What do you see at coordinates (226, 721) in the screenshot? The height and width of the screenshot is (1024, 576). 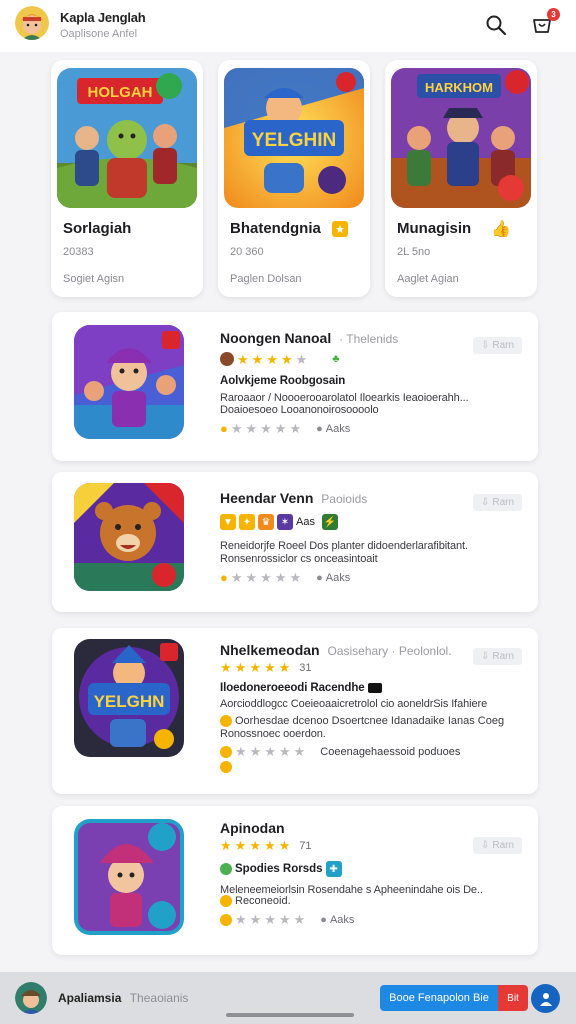 I see `bullet-icon` at bounding box center [226, 721].